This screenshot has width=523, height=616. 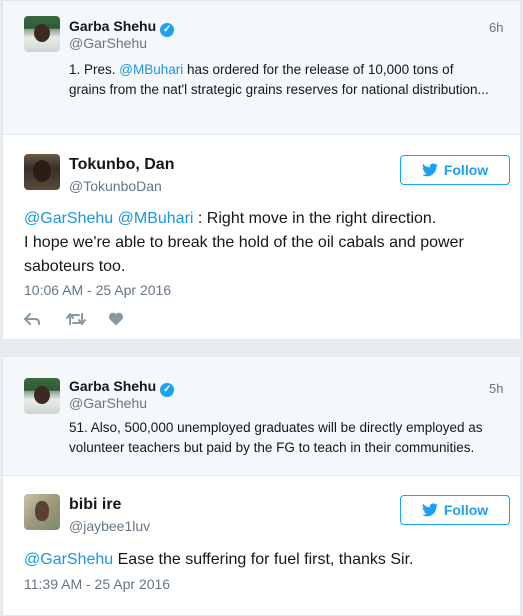 What do you see at coordinates (116, 319) in the screenshot?
I see `heart-icon` at bounding box center [116, 319].